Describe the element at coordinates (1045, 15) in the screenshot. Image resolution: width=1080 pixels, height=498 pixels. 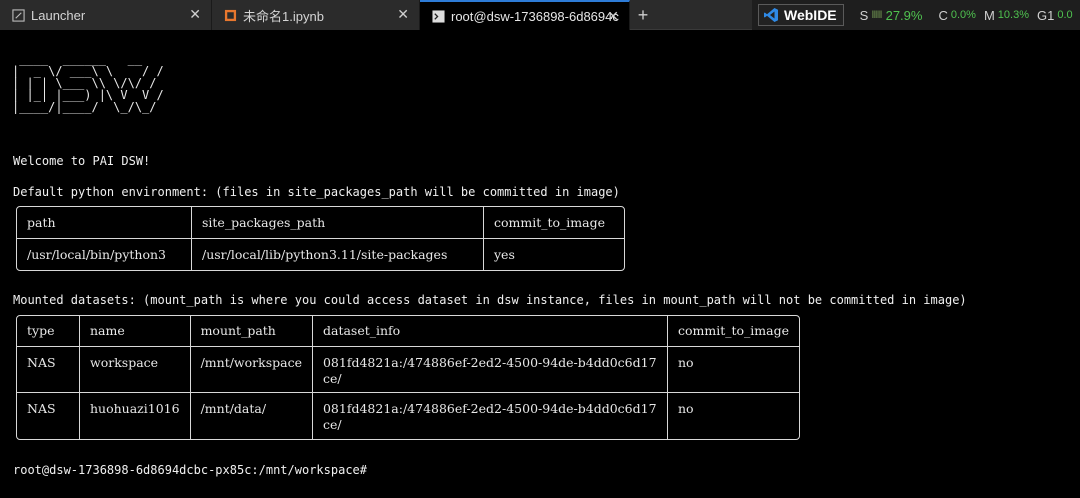
I see `gpu-label: G1` at that location.